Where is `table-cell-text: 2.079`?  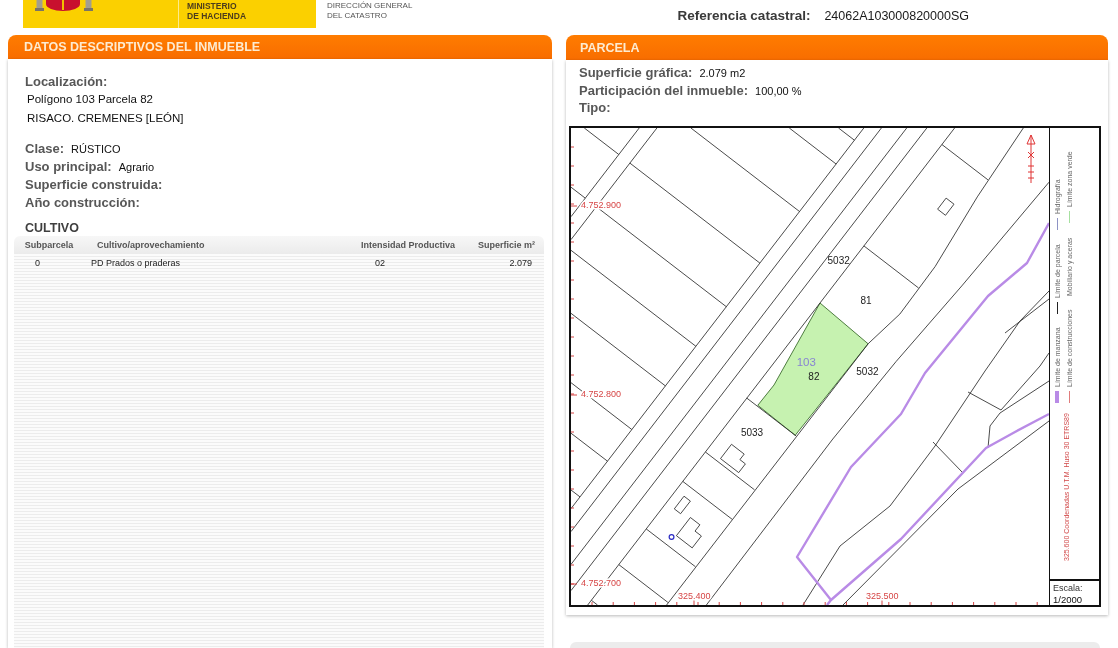 table-cell-text: 2.079 is located at coordinates (520, 263).